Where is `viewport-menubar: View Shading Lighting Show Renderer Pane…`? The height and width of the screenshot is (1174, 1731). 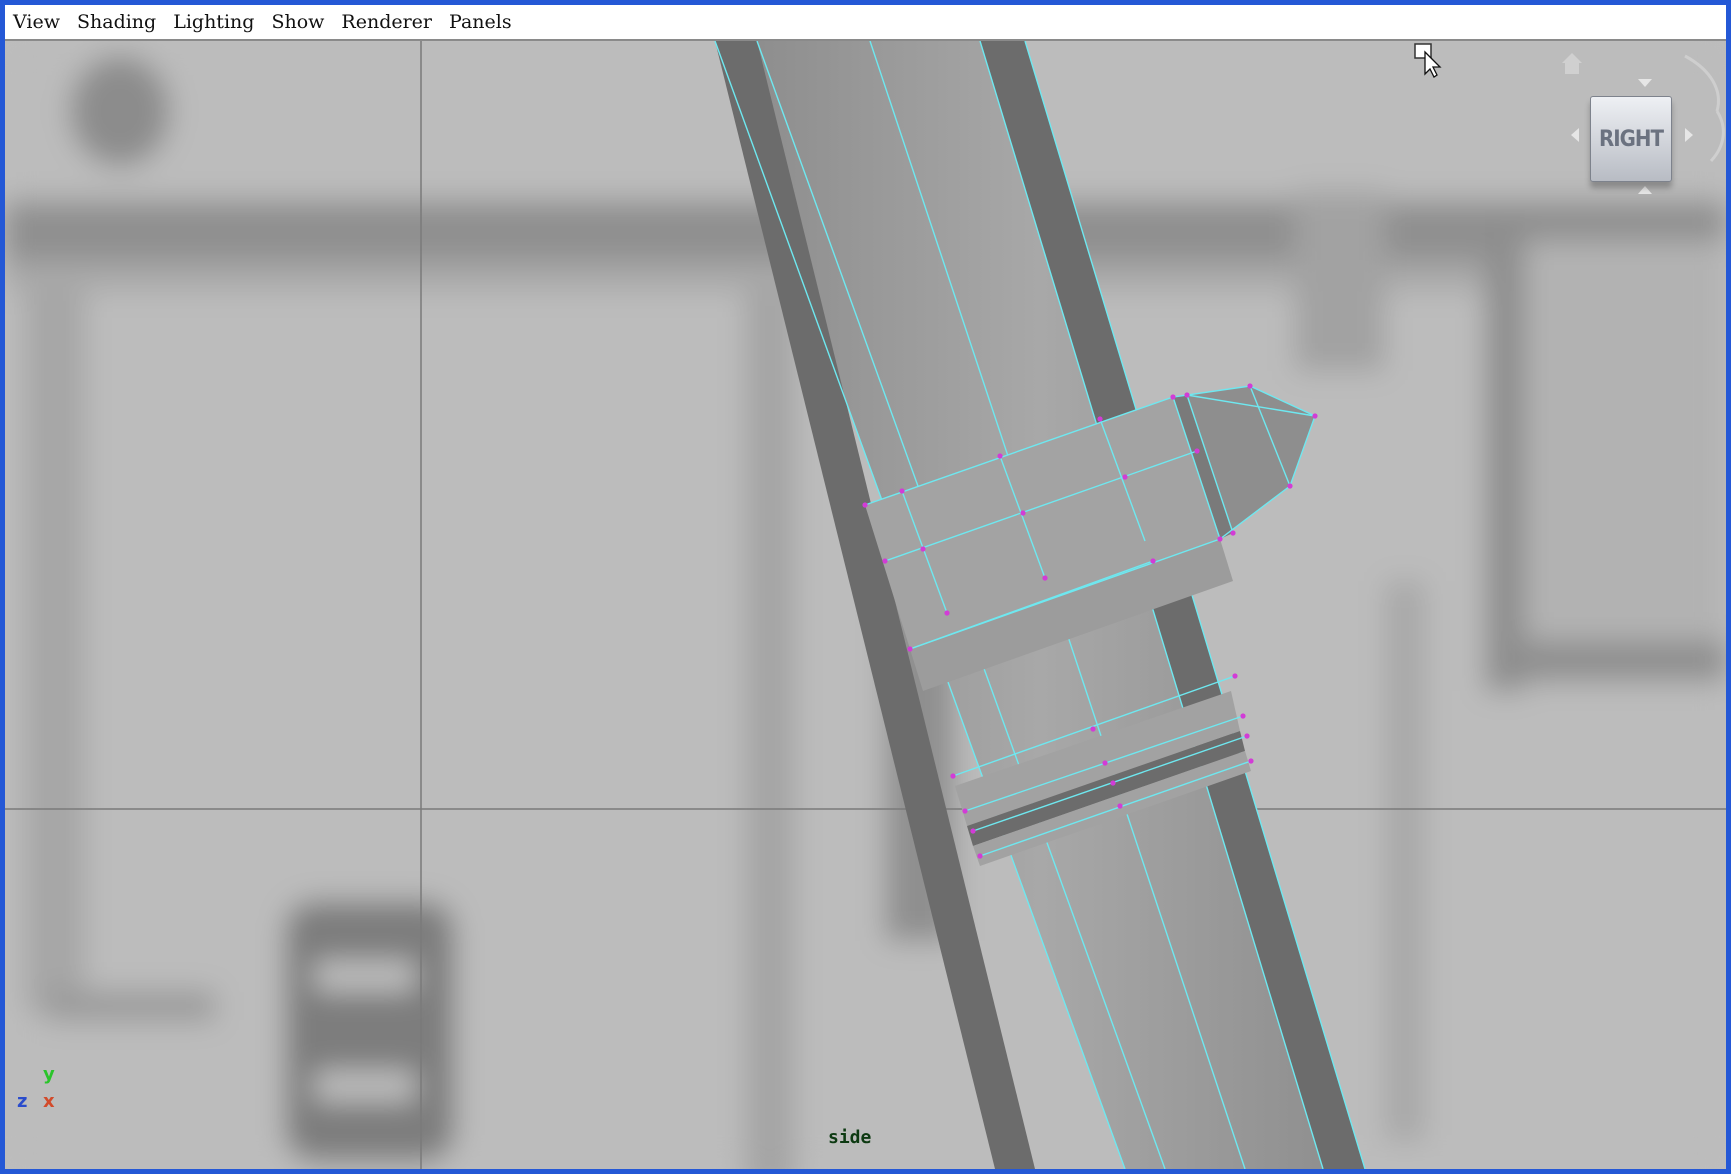 viewport-menubar: View Shading Lighting Show Renderer Pane… is located at coordinates (865, 23).